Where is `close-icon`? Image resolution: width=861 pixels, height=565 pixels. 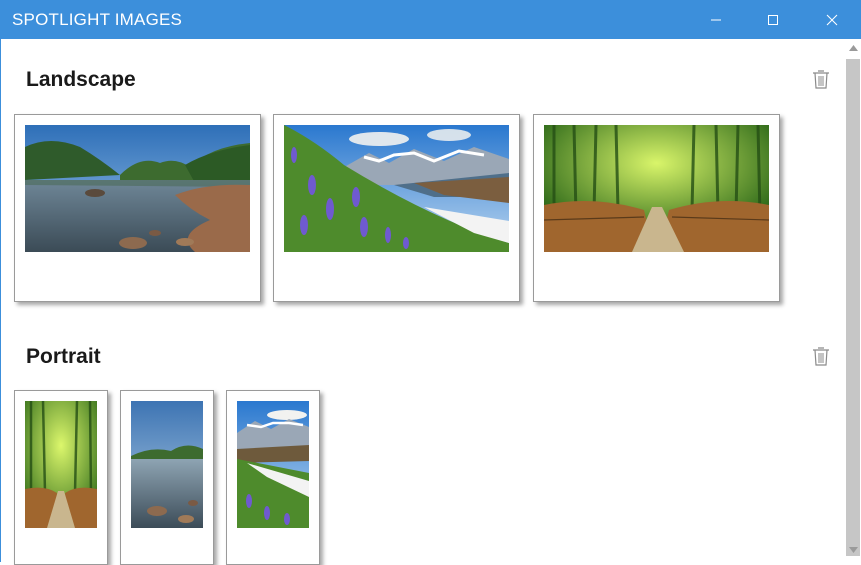 close-icon is located at coordinates (832, 19).